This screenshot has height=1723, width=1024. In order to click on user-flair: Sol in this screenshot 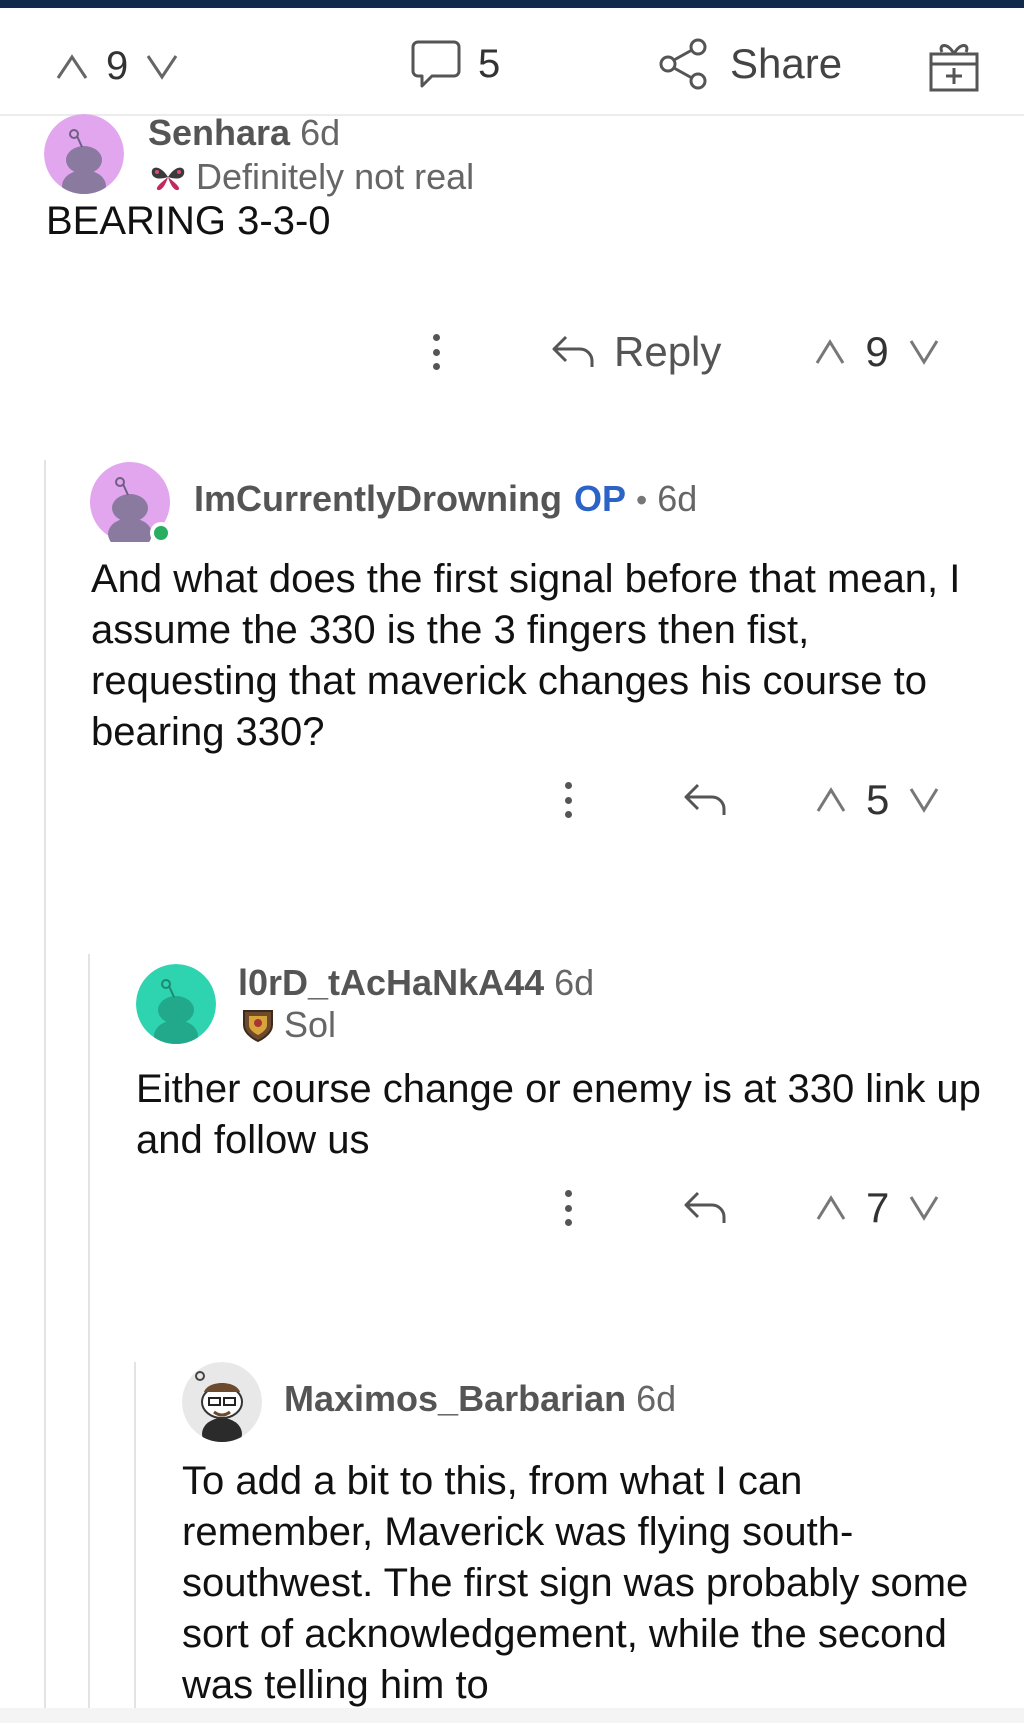, I will do `click(288, 1025)`.